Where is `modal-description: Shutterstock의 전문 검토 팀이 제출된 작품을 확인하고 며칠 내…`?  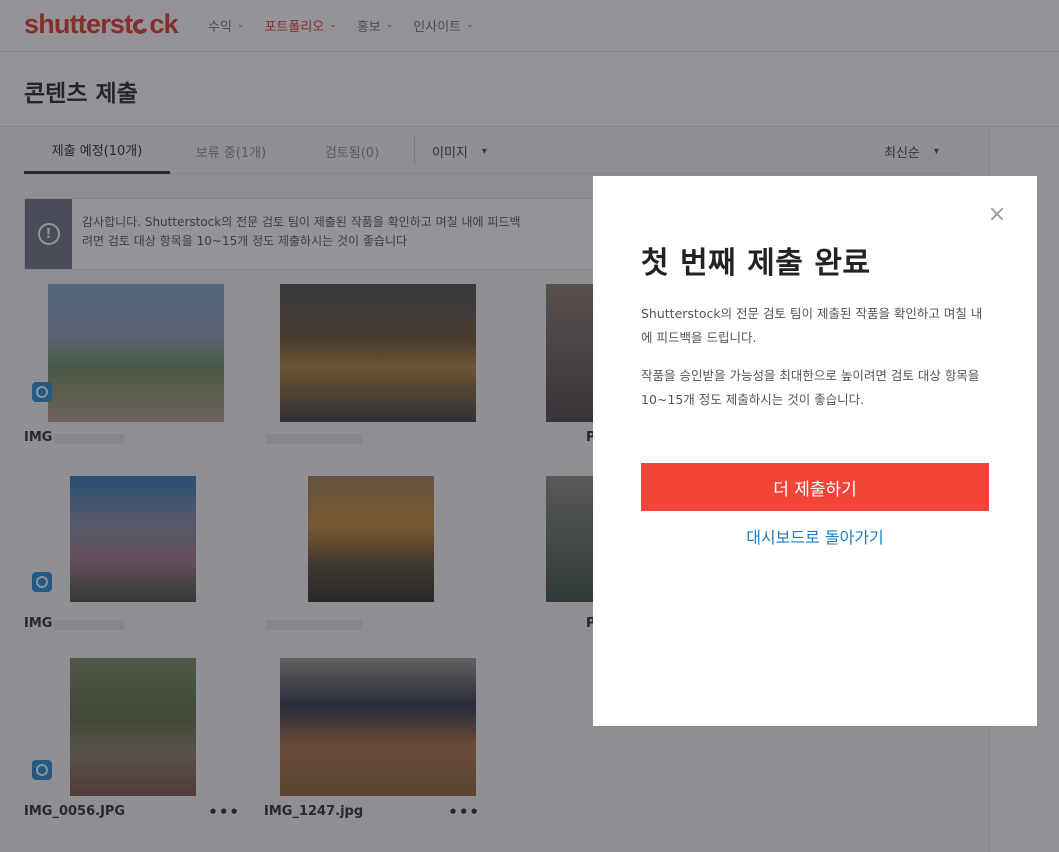
modal-description: Shutterstock의 전문 검토 팀이 제출된 작품을 확인하고 며칠 내… is located at coordinates (812, 325).